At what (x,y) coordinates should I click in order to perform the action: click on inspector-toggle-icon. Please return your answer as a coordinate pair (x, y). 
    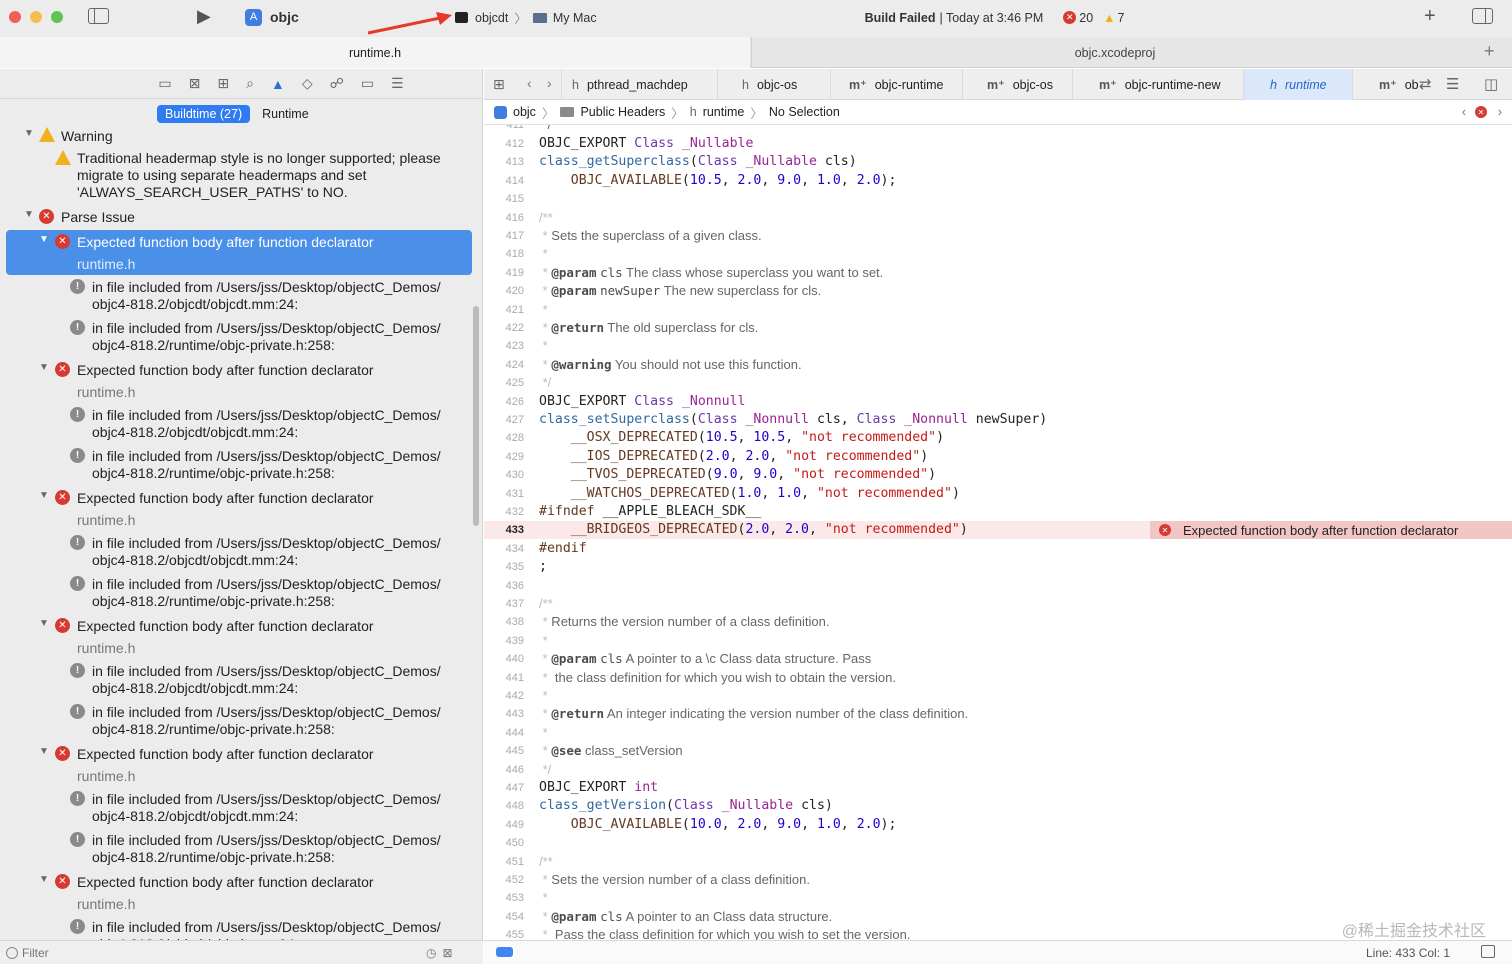
    Looking at the image, I should click on (1482, 16).